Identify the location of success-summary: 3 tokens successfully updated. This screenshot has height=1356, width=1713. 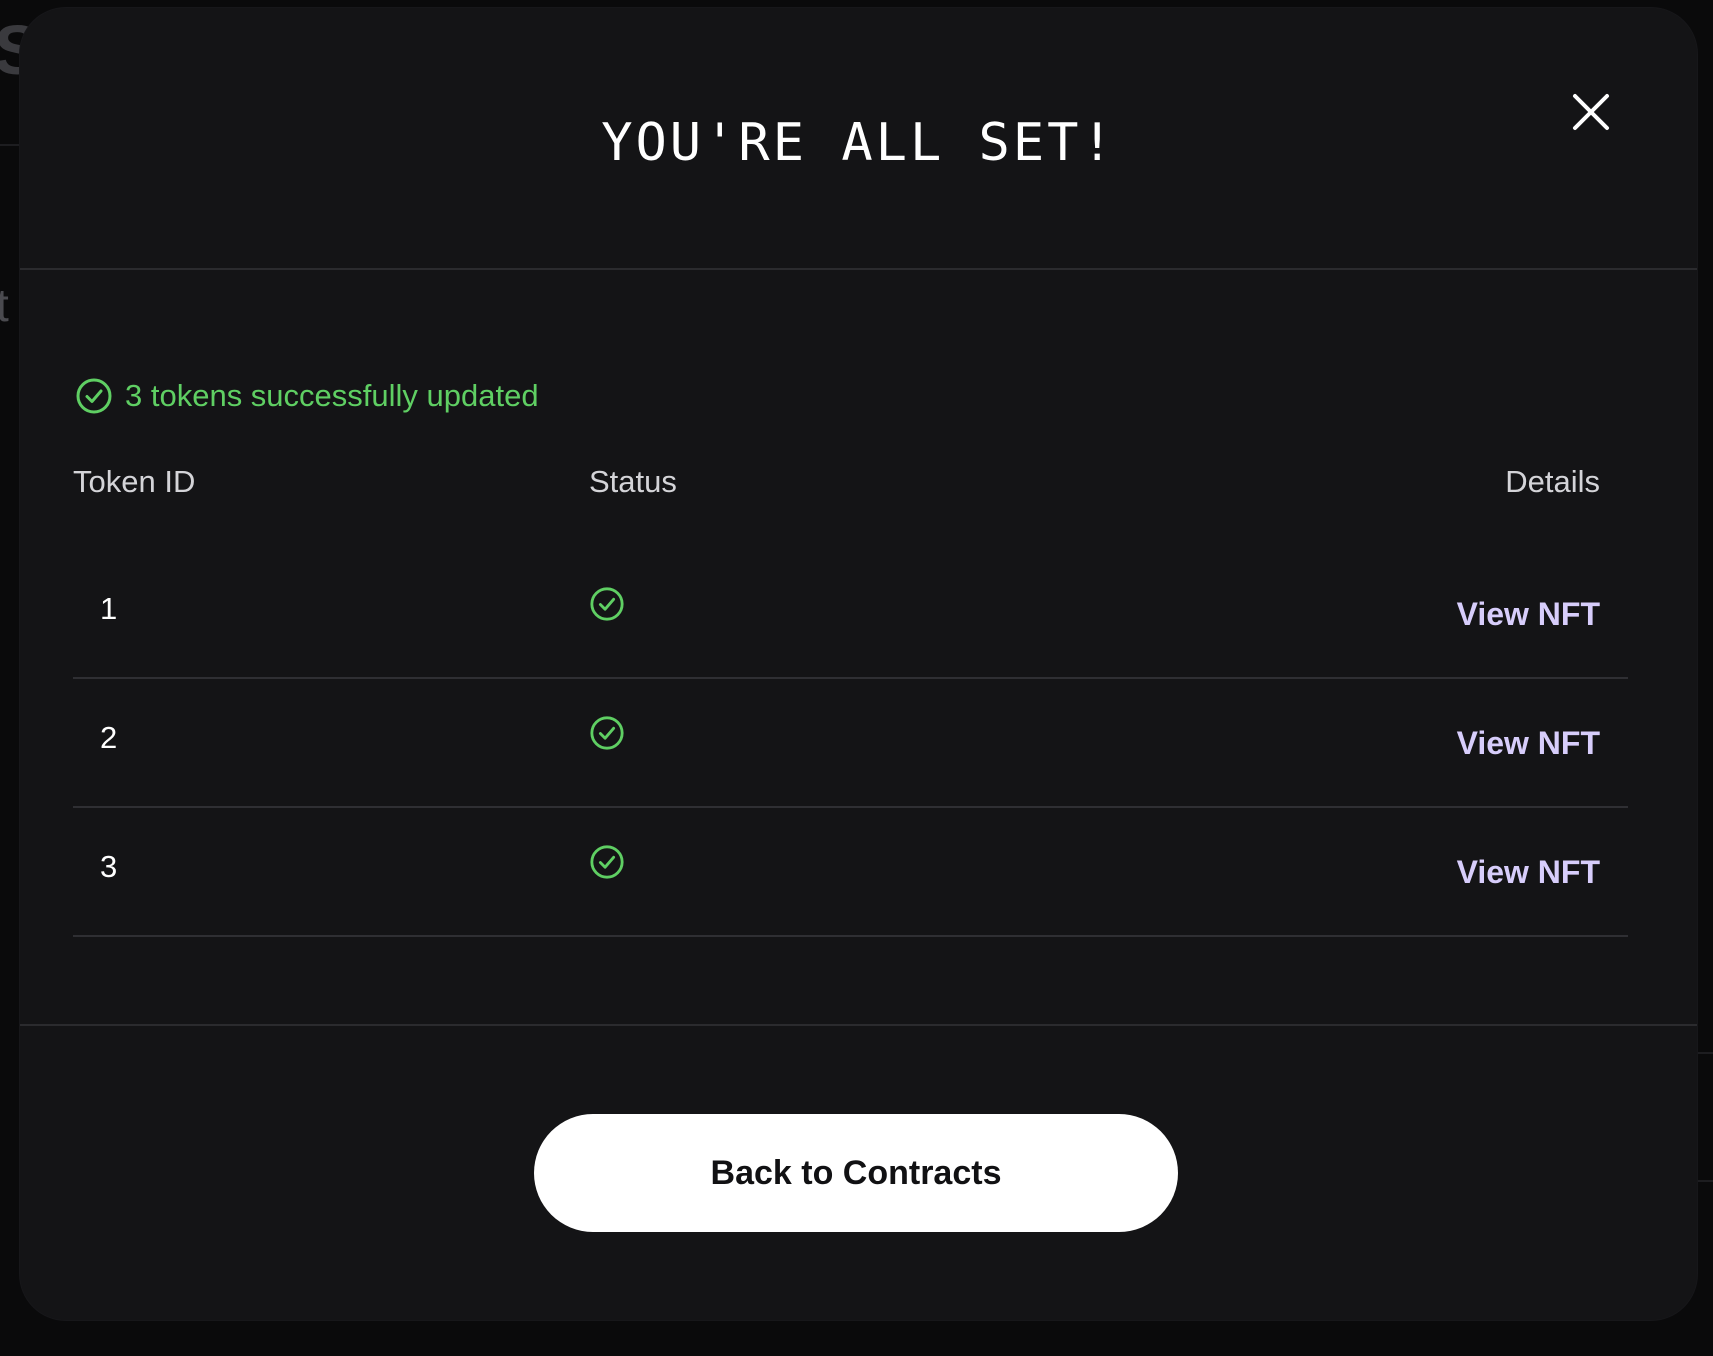
(307, 396).